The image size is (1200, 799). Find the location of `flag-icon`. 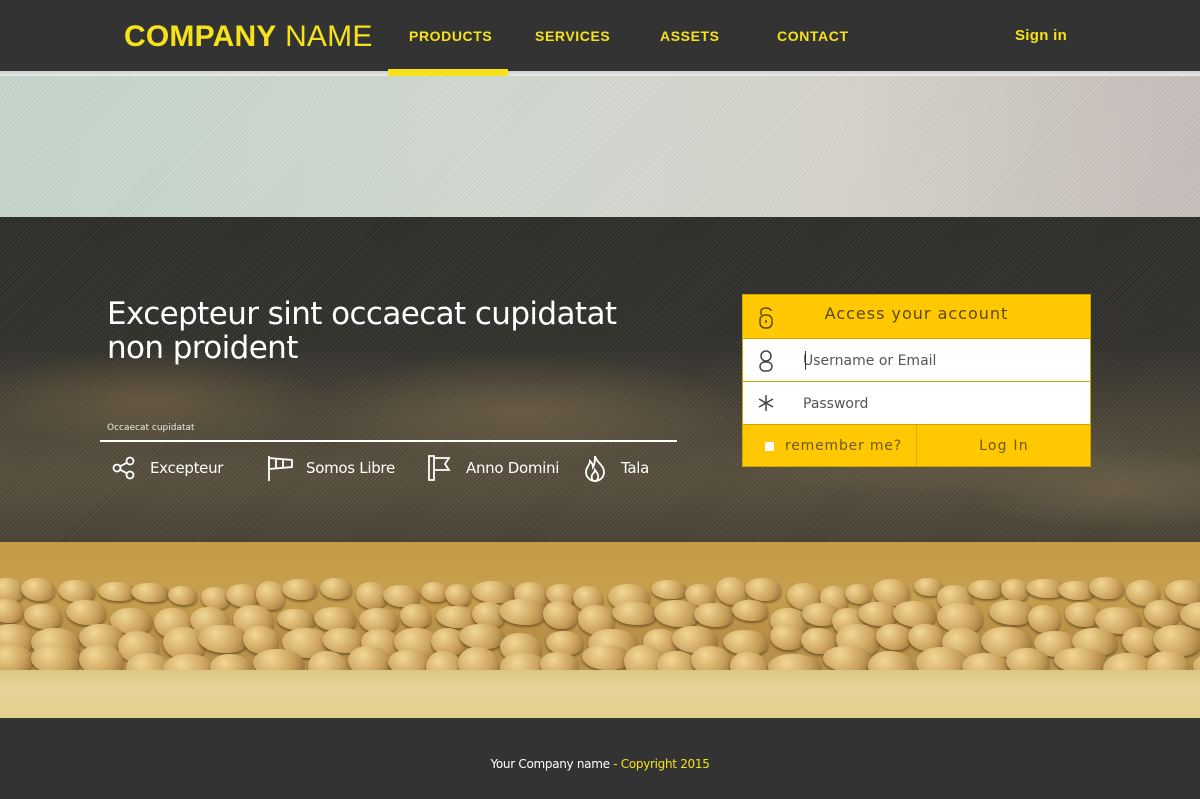

flag-icon is located at coordinates (440, 468).